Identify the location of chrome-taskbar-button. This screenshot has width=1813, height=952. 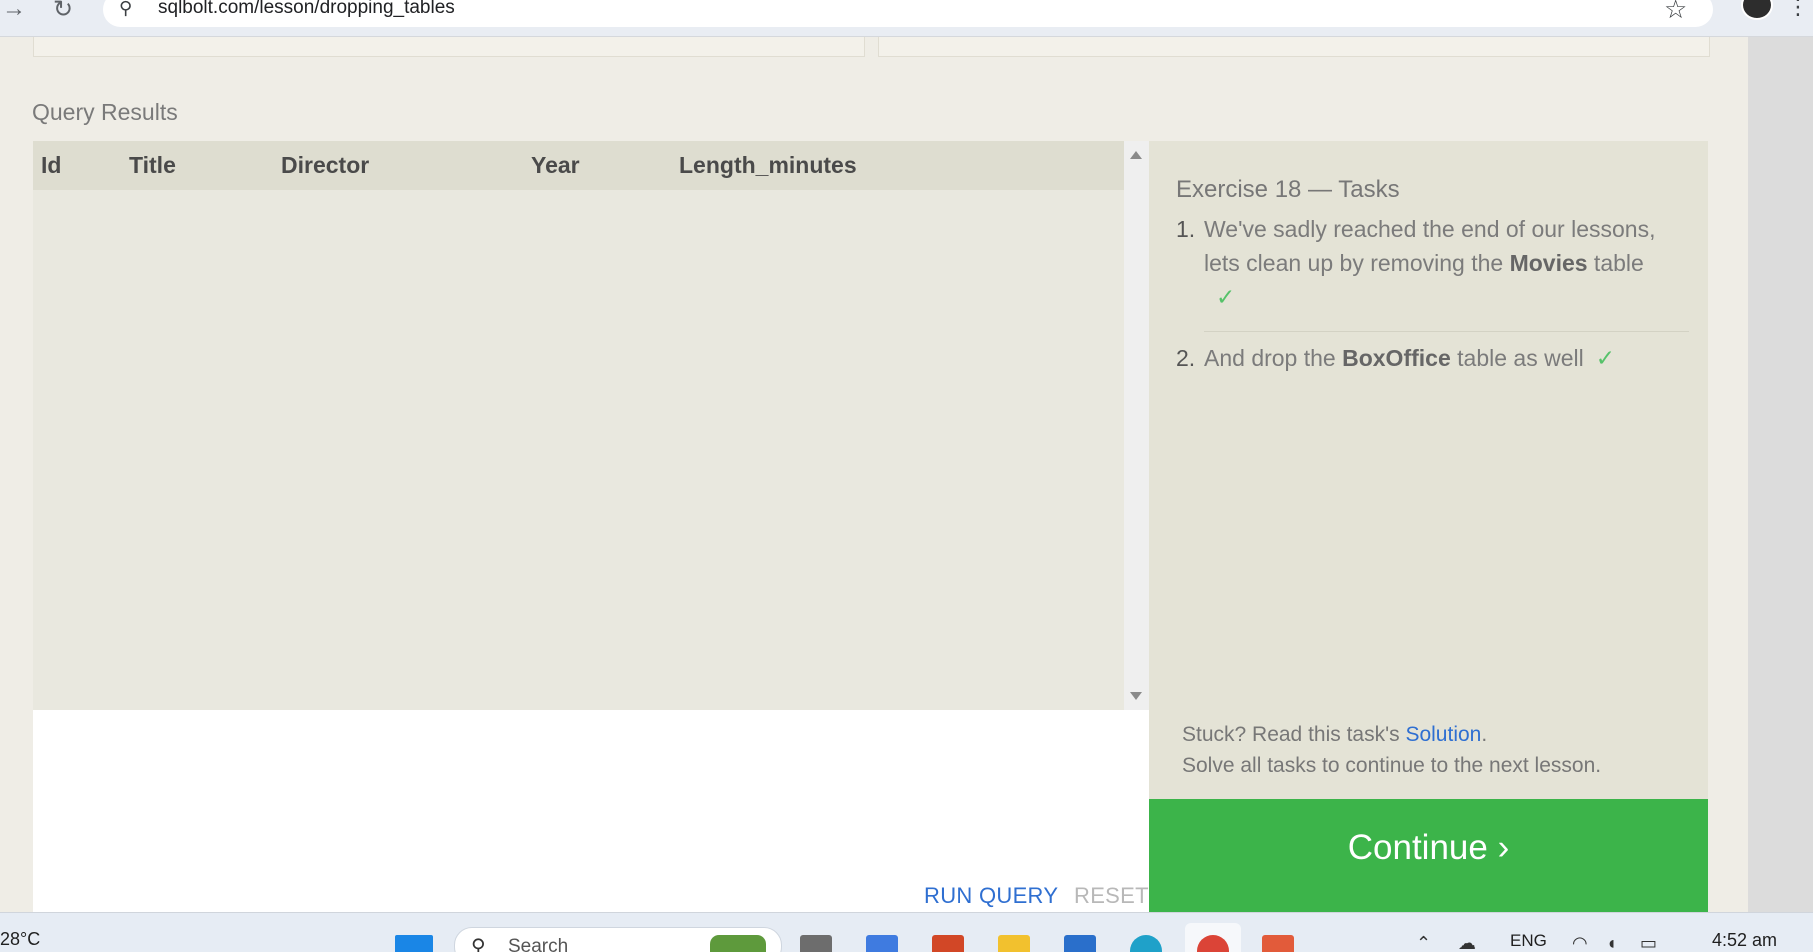
(1213, 937).